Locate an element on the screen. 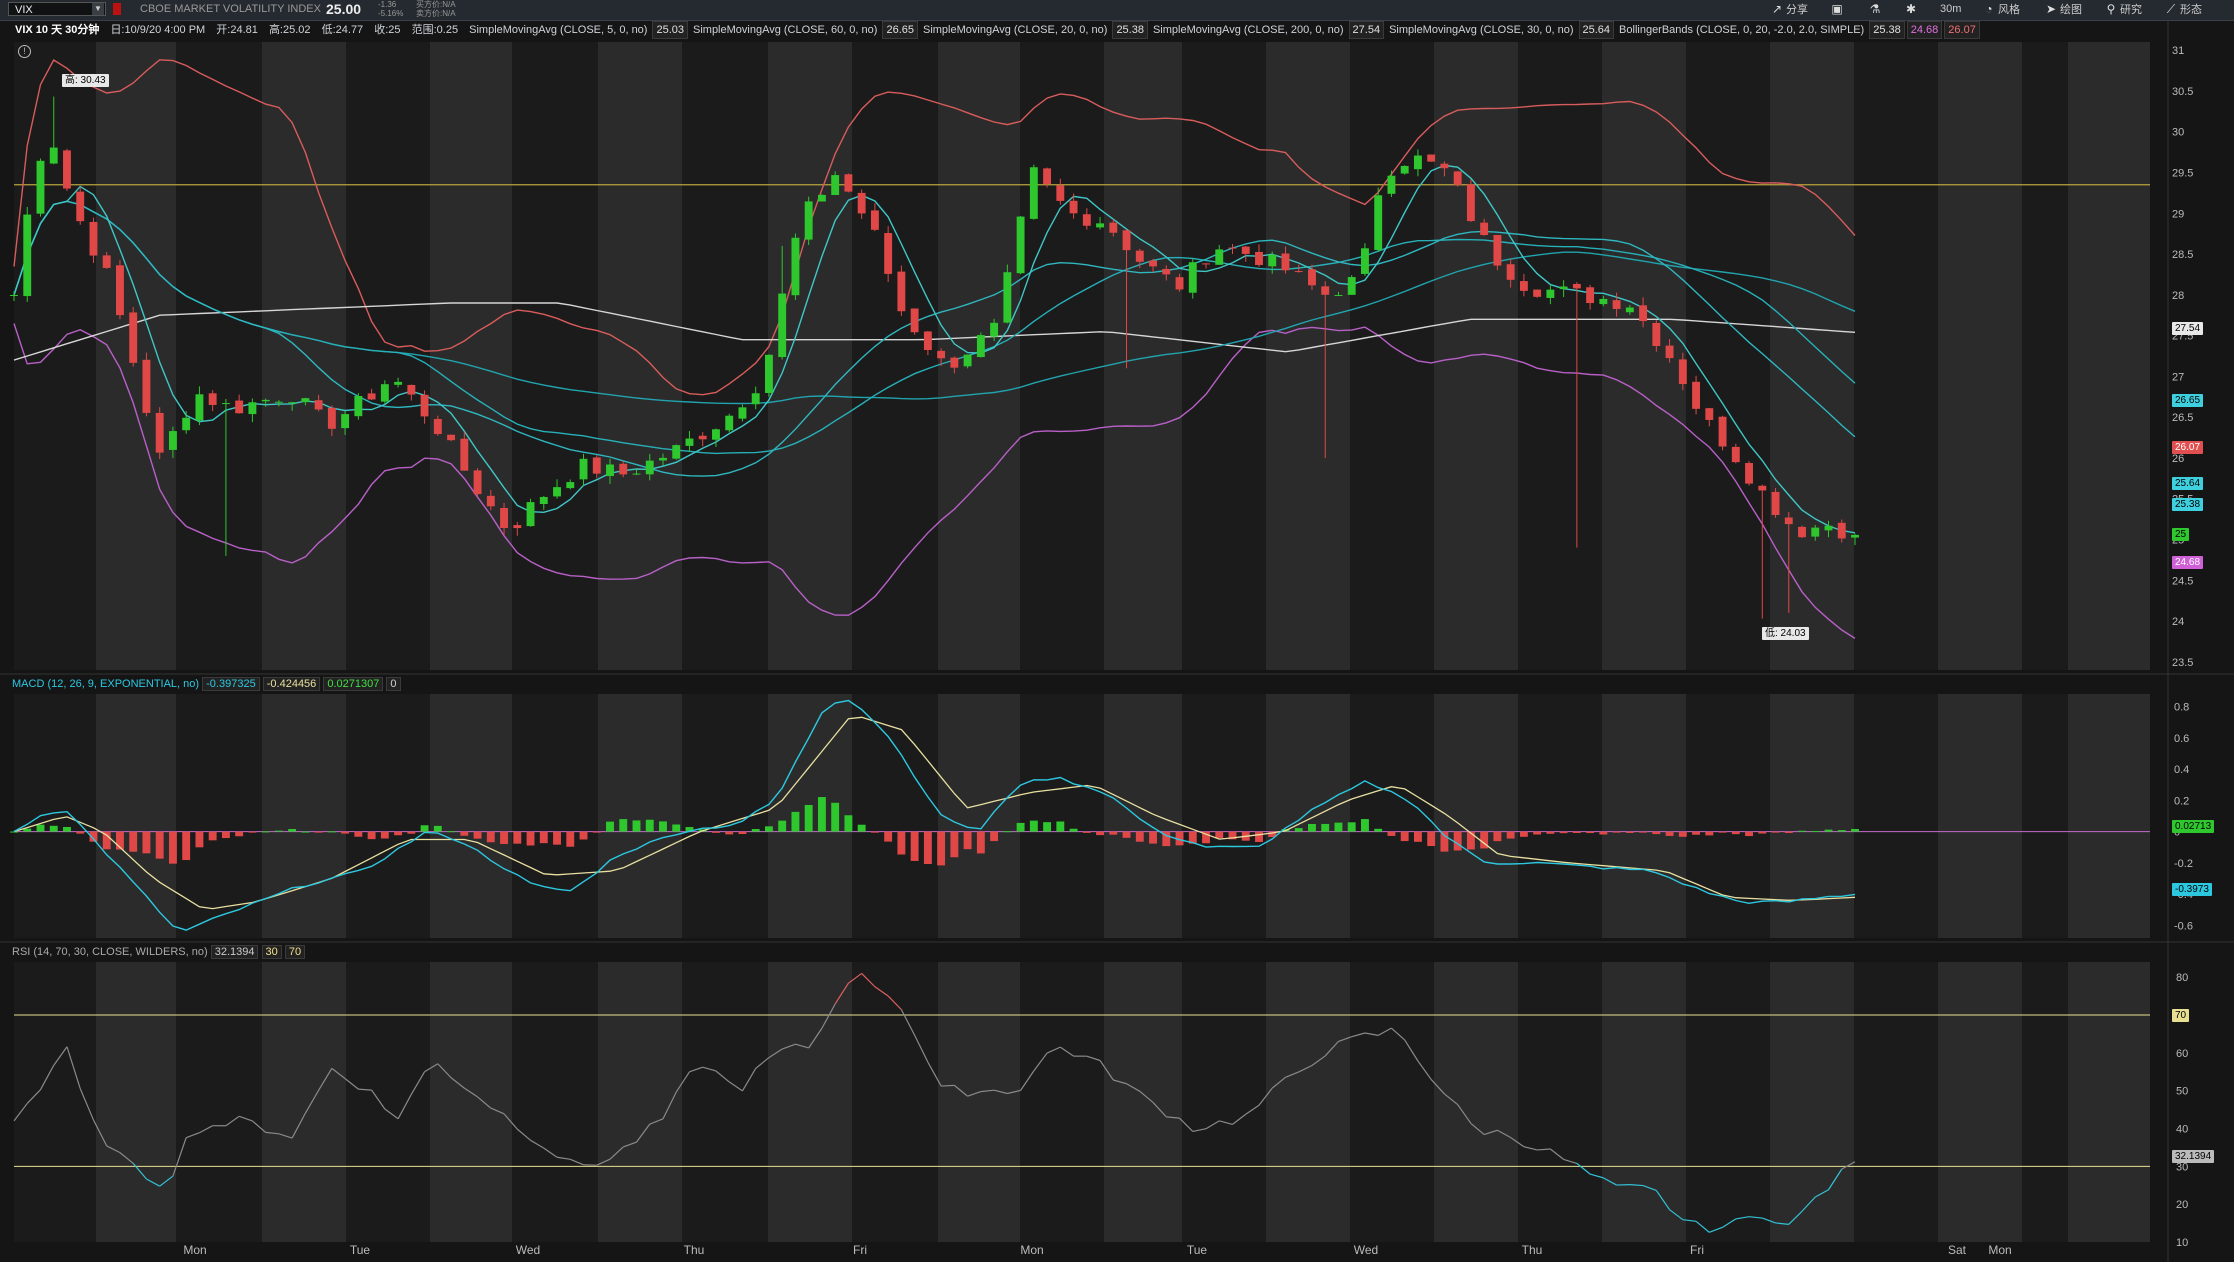  tag-last: 25 is located at coordinates (2181, 534).